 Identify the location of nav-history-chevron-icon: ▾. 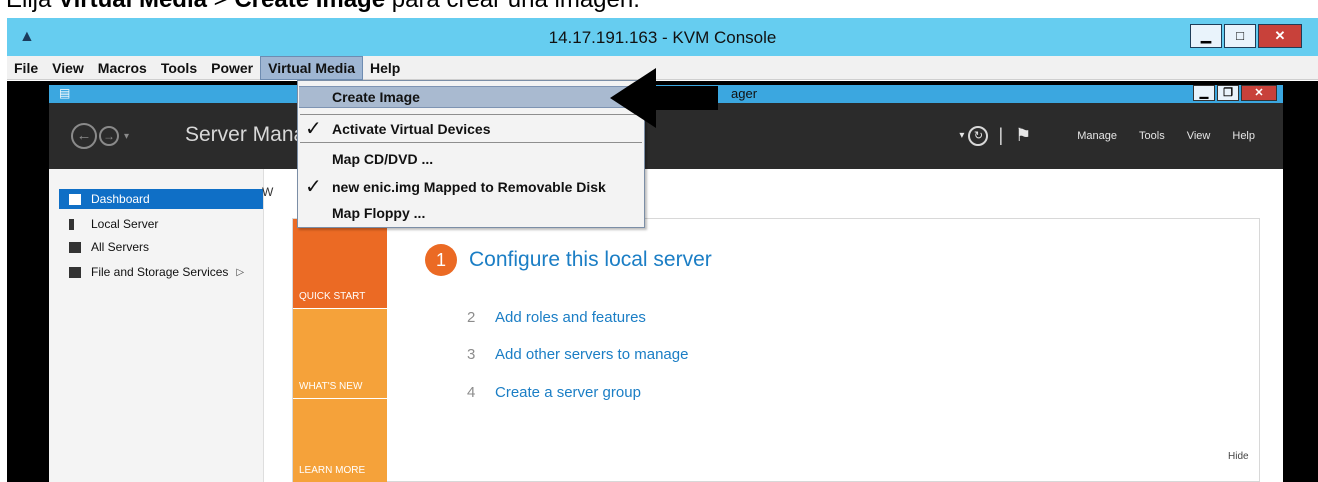
(126, 136).